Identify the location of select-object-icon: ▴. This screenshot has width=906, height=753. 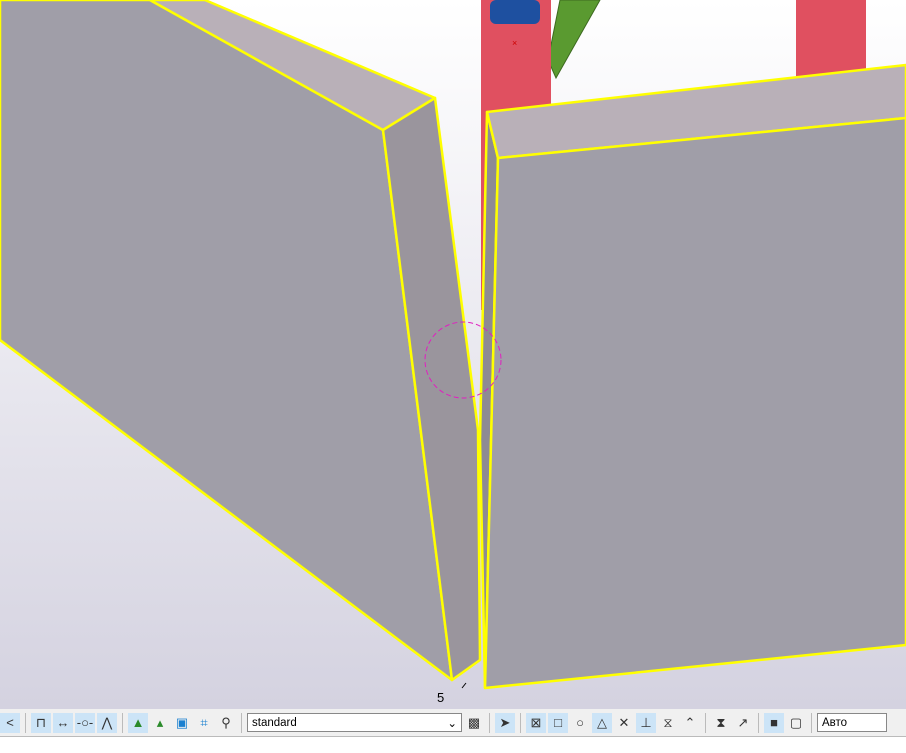
(160, 723).